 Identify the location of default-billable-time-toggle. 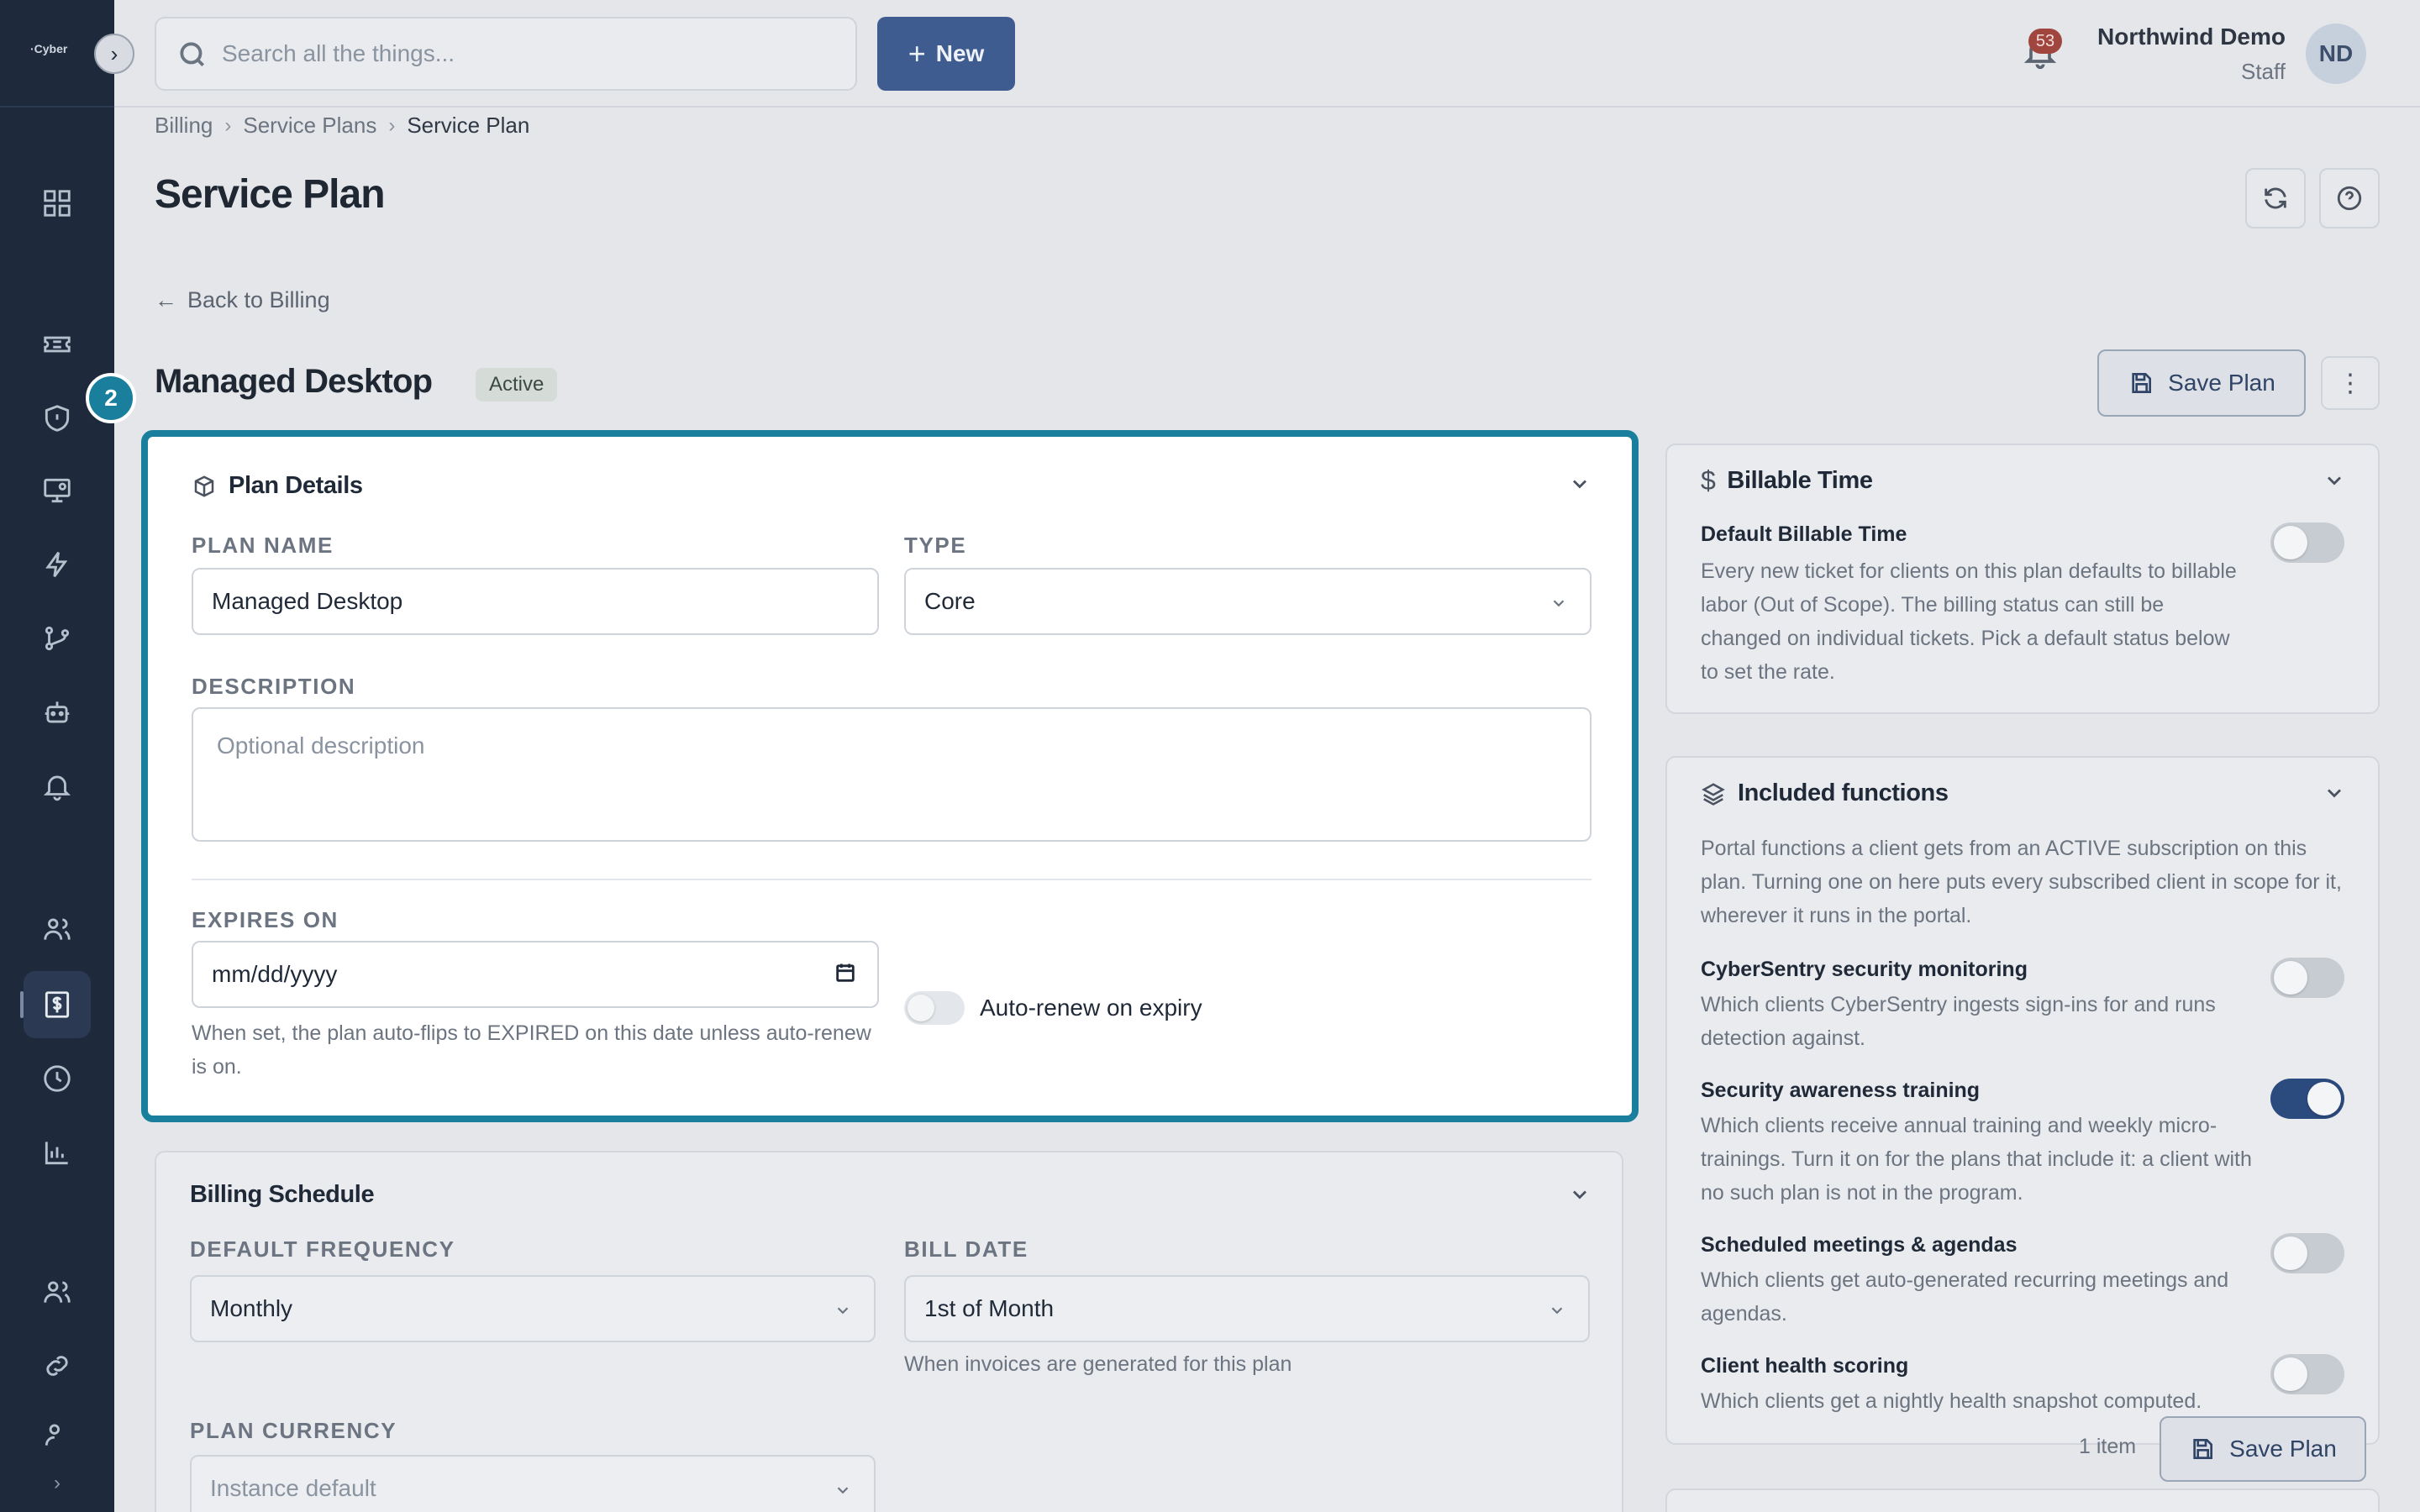
(2307, 542).